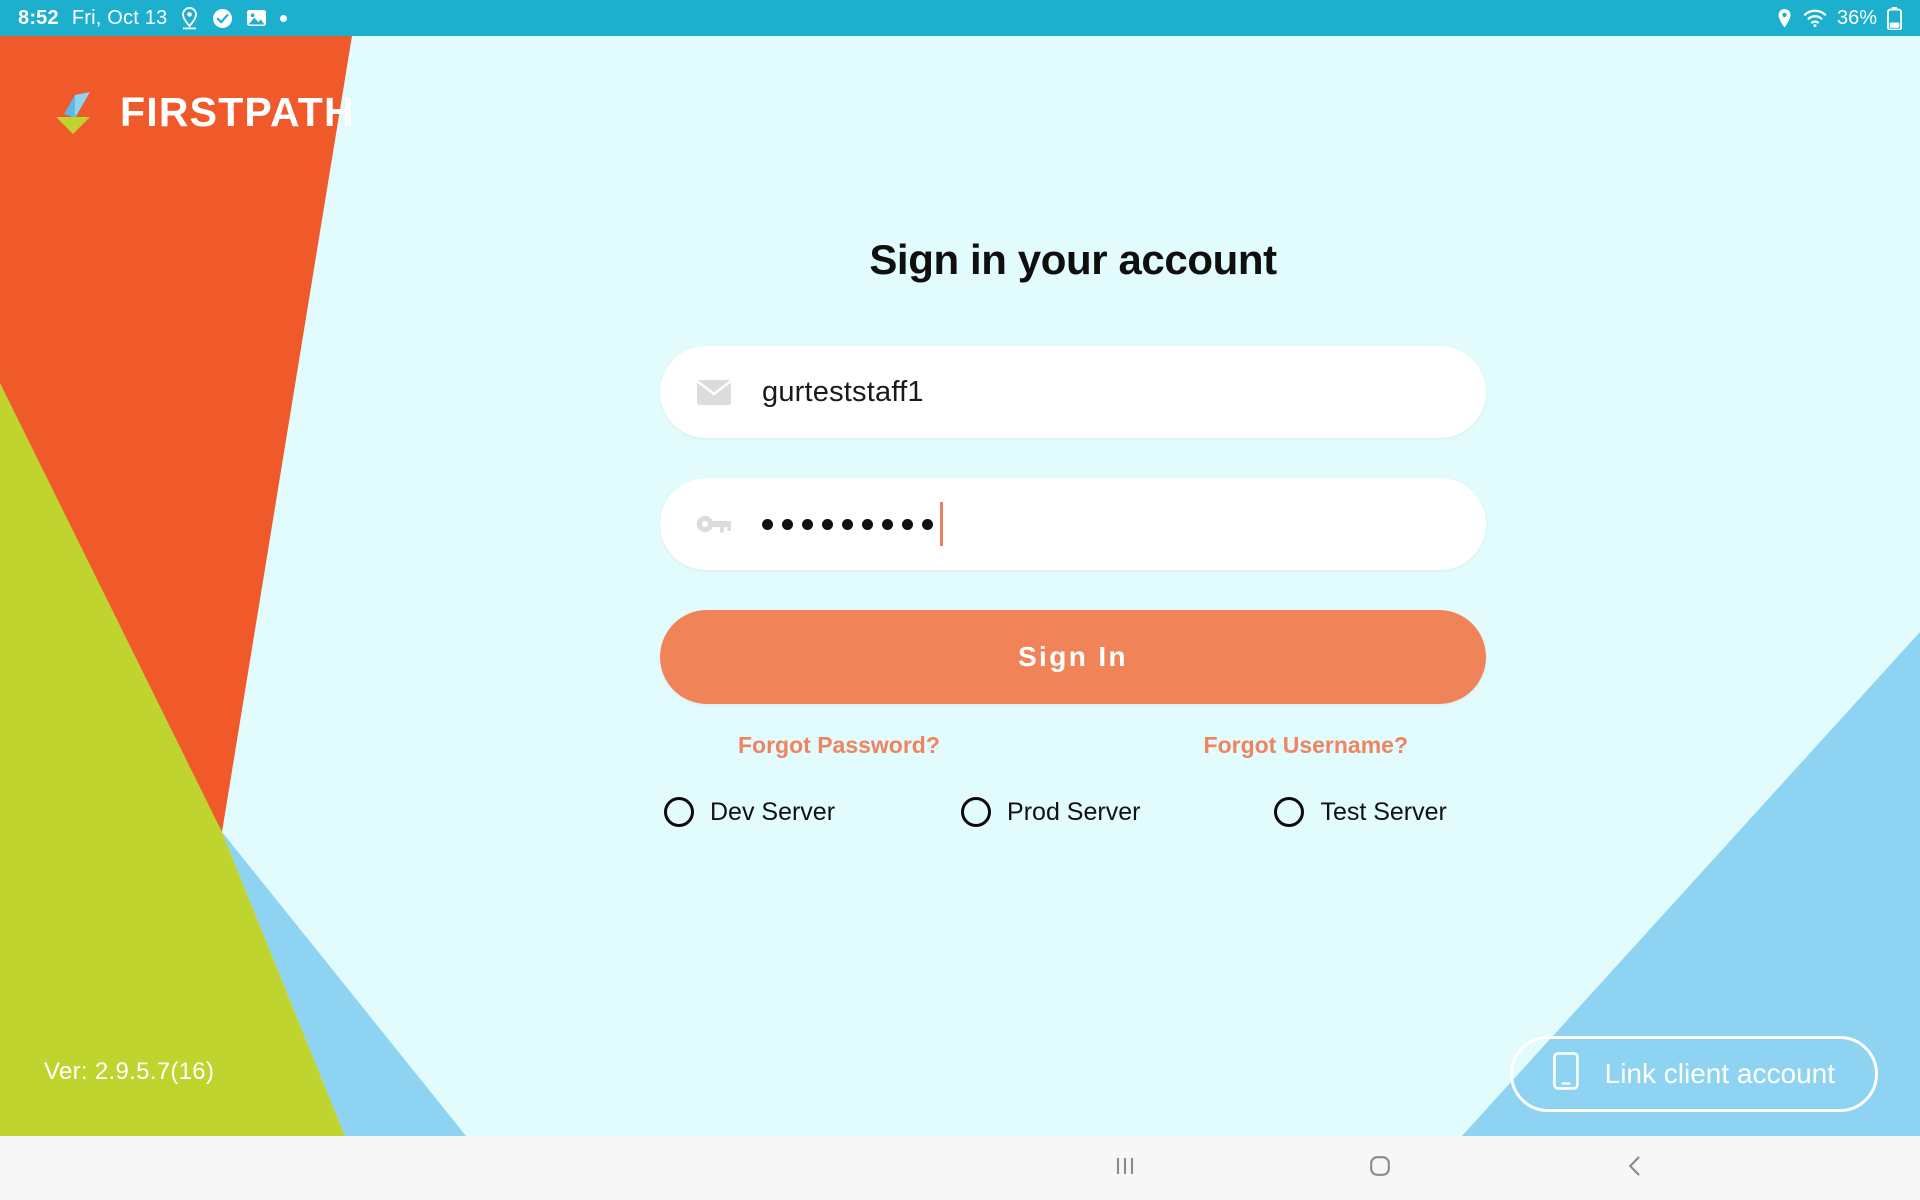 This screenshot has width=1920, height=1200. I want to click on radio-label: Dev Server, so click(773, 811).